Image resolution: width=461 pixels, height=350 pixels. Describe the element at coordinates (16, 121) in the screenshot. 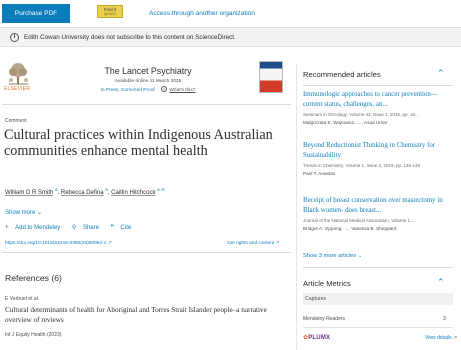

I see `article-type-label: Comment` at that location.